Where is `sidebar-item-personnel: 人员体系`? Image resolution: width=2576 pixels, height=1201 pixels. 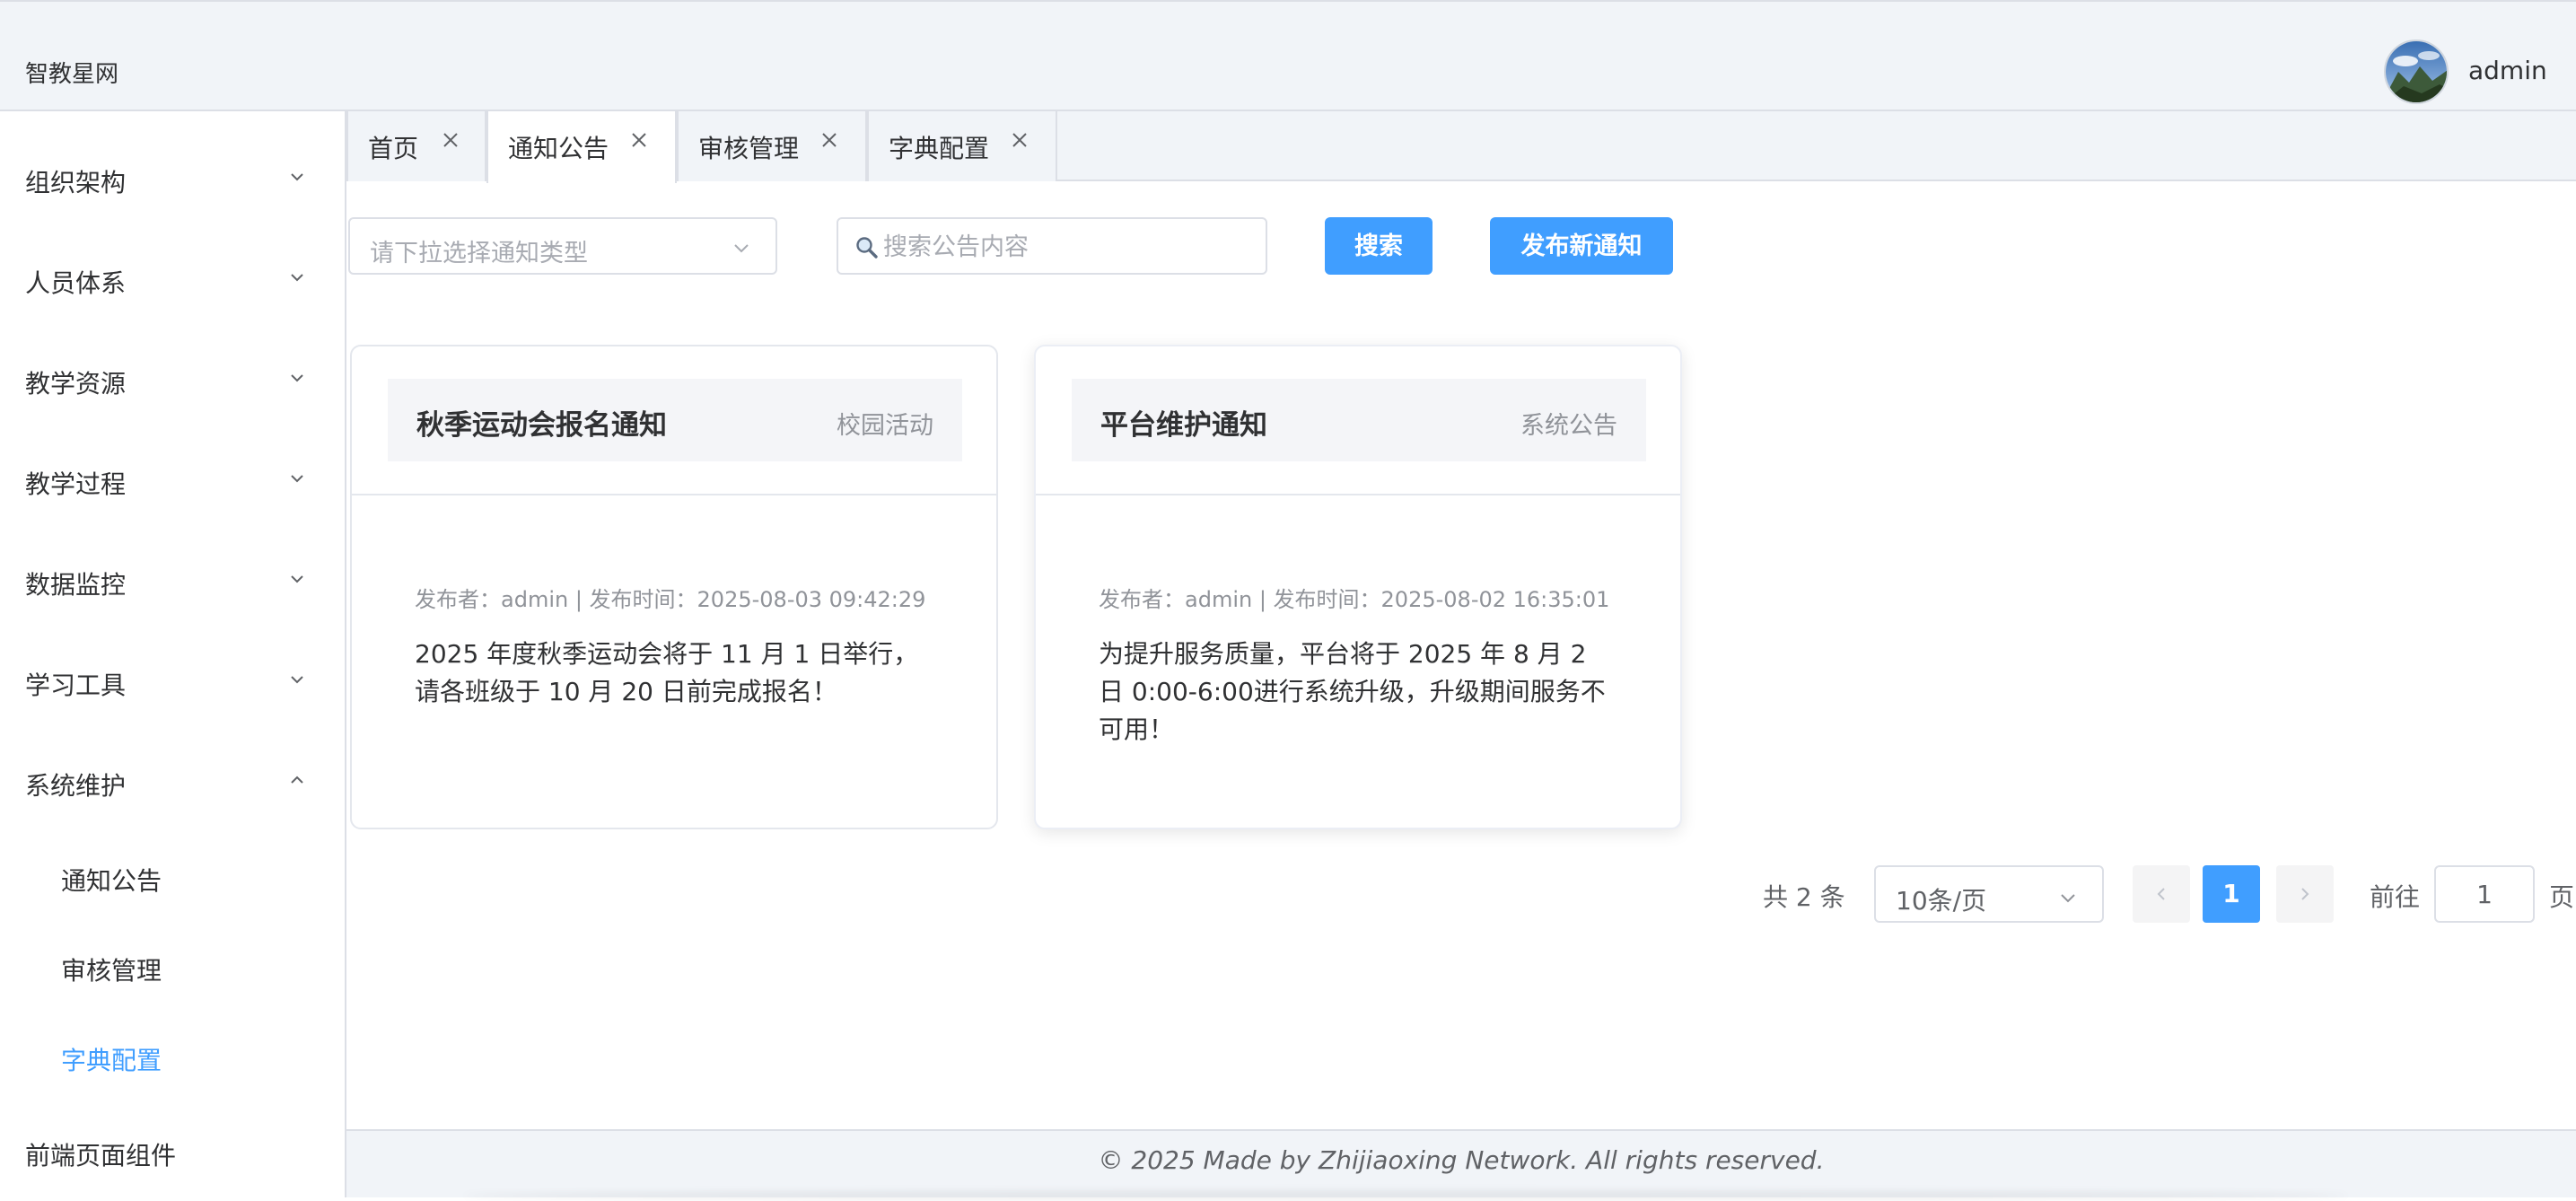
sidebar-item-personnel: 人员体系 is located at coordinates (172, 278).